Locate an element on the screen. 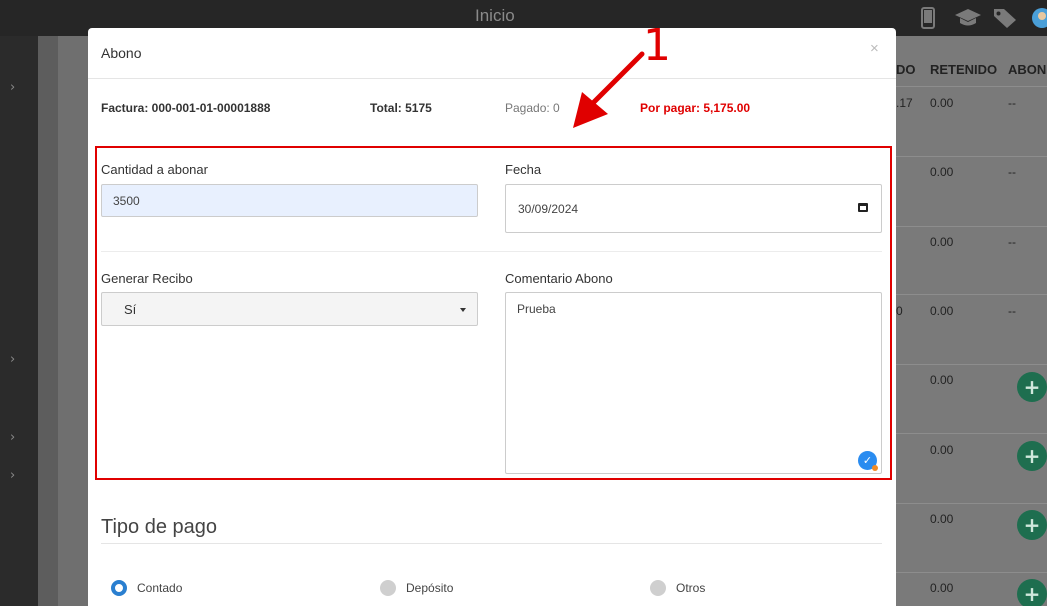 This screenshot has width=1047, height=606. graduation-cap-icon is located at coordinates (968, 18).